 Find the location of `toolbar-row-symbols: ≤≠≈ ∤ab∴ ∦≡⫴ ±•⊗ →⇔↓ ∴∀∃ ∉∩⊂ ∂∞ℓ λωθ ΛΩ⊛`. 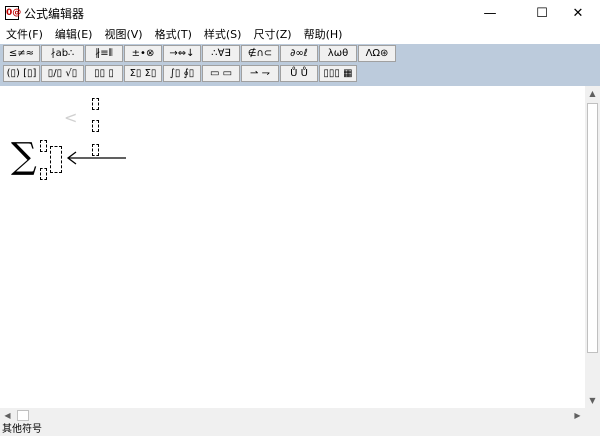

toolbar-row-symbols: ≤≠≈ ∤ab∴ ∦≡⫴ ±•⊗ →⇔↓ ∴∀∃ ∉∩⊂ ∂∞ℓ λωθ ΛΩ⊛ is located at coordinates (200, 54).